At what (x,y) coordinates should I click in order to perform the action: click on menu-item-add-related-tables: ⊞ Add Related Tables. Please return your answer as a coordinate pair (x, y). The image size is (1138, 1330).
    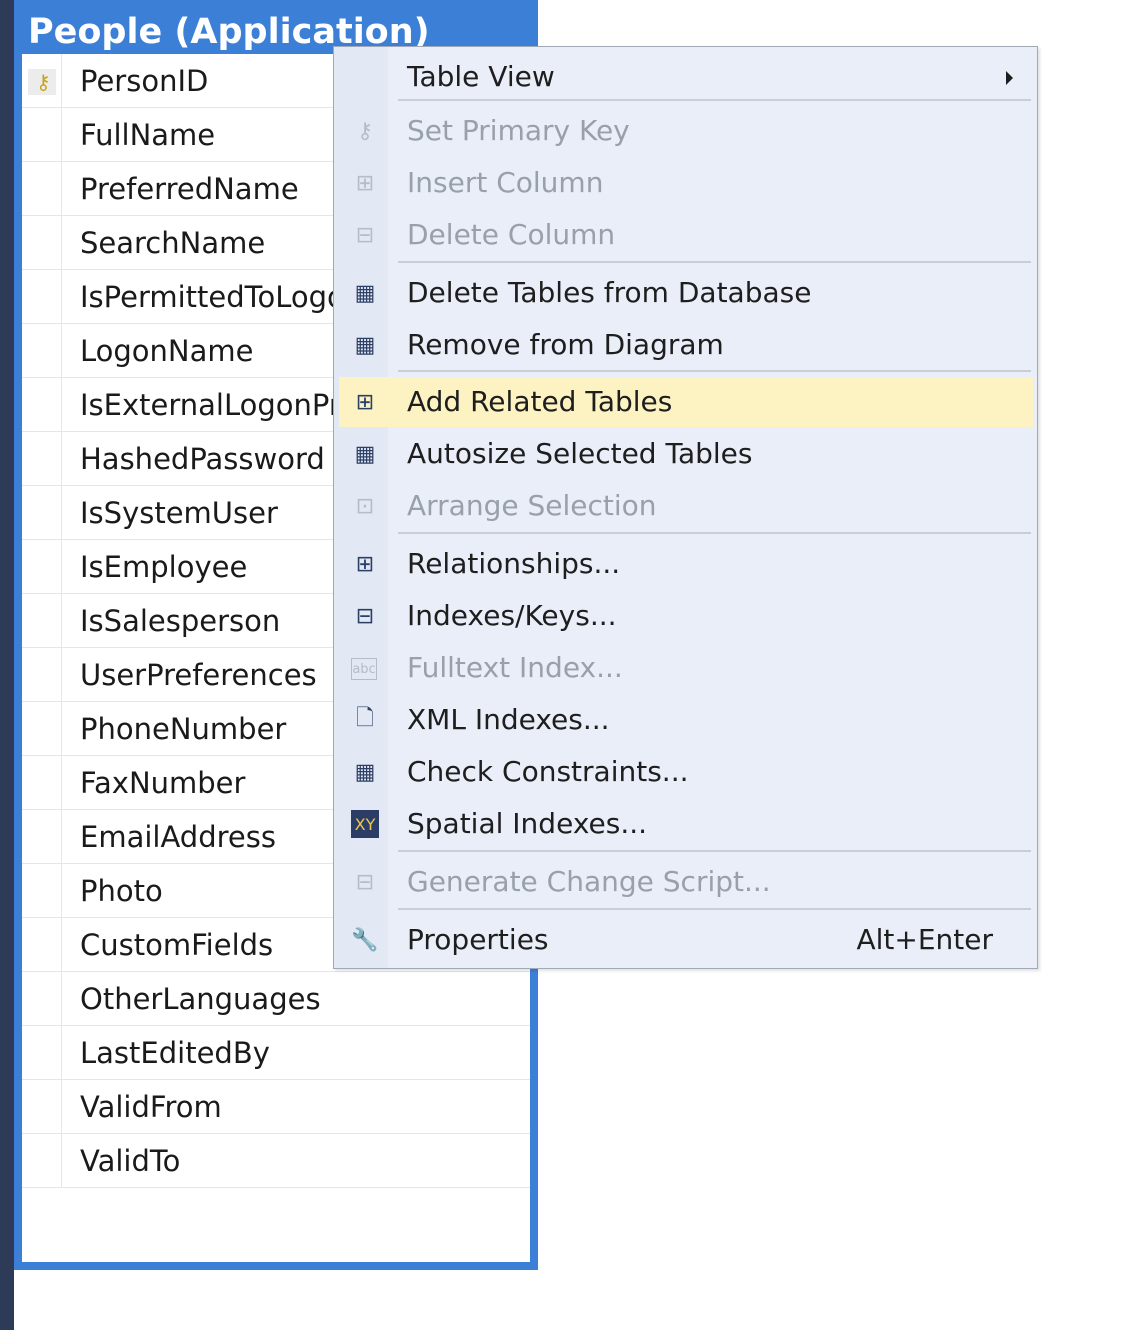
    Looking at the image, I should click on (686, 402).